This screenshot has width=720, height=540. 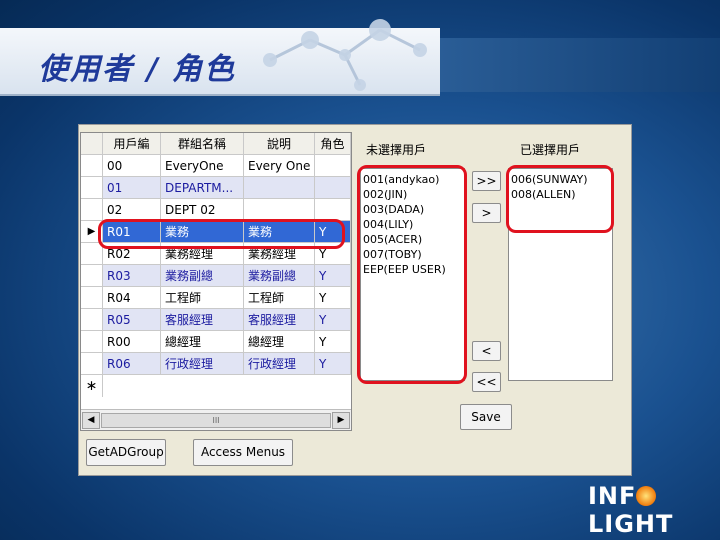 What do you see at coordinates (243, 452) in the screenshot?
I see `access-menus-button: Access Menus` at bounding box center [243, 452].